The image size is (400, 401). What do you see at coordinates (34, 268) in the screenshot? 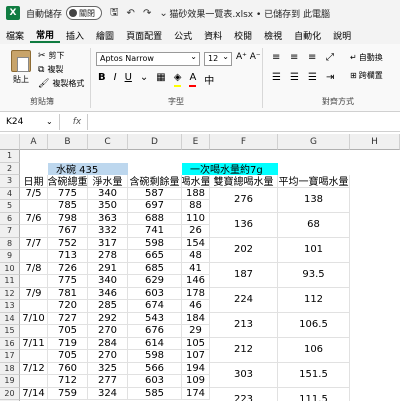
I see `table-cell: 7/8` at bounding box center [34, 268].